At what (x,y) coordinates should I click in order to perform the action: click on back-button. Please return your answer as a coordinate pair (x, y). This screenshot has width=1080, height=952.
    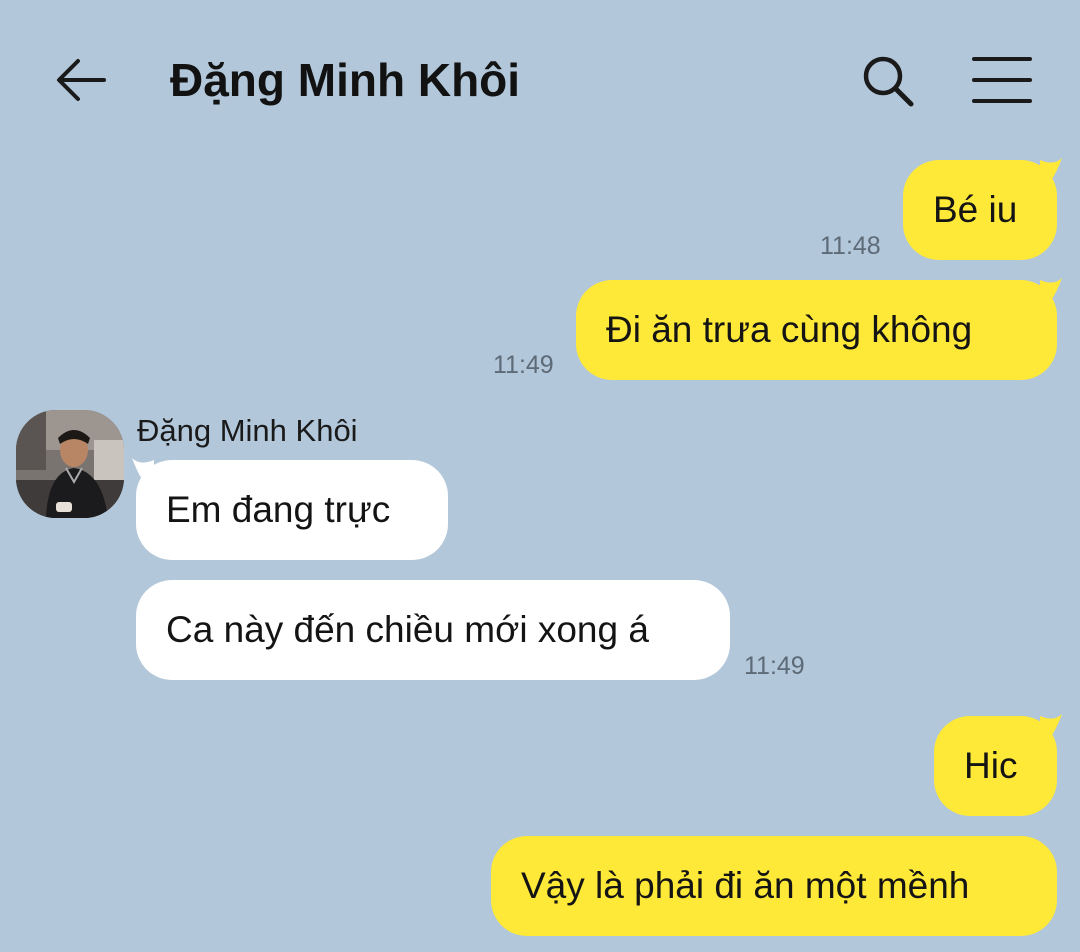
    Looking at the image, I should click on (81, 80).